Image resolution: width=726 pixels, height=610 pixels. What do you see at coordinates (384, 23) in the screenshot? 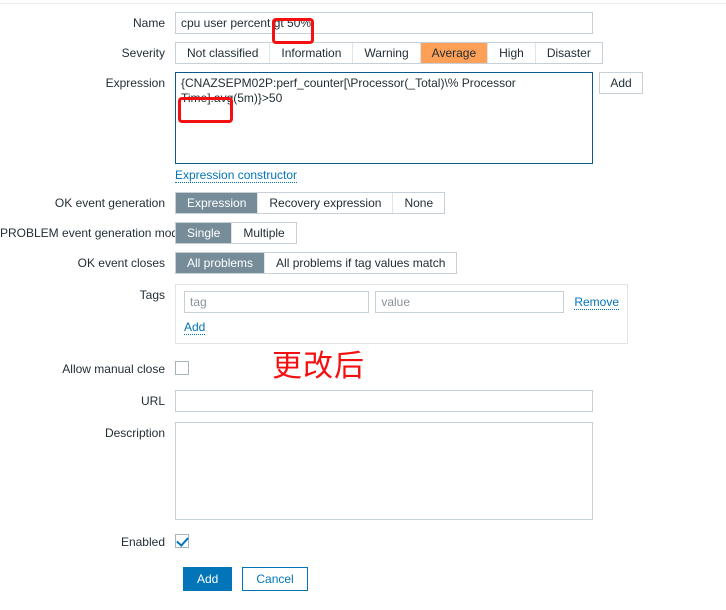
I see `name-input` at bounding box center [384, 23].